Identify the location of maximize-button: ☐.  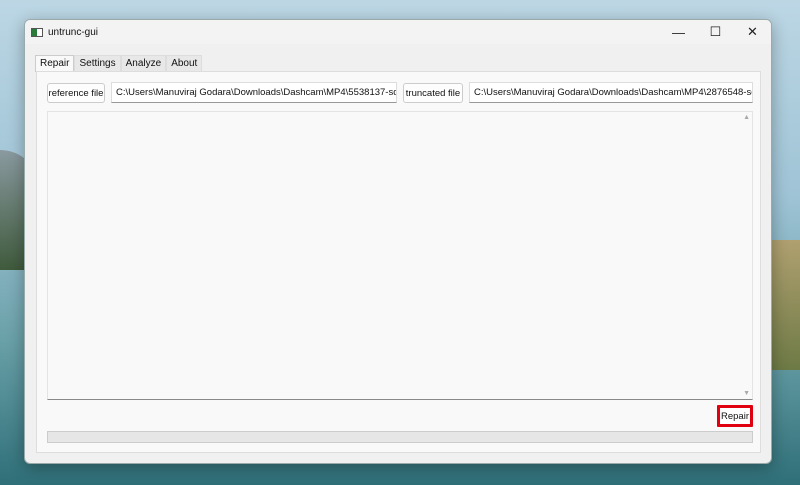
(715, 32).